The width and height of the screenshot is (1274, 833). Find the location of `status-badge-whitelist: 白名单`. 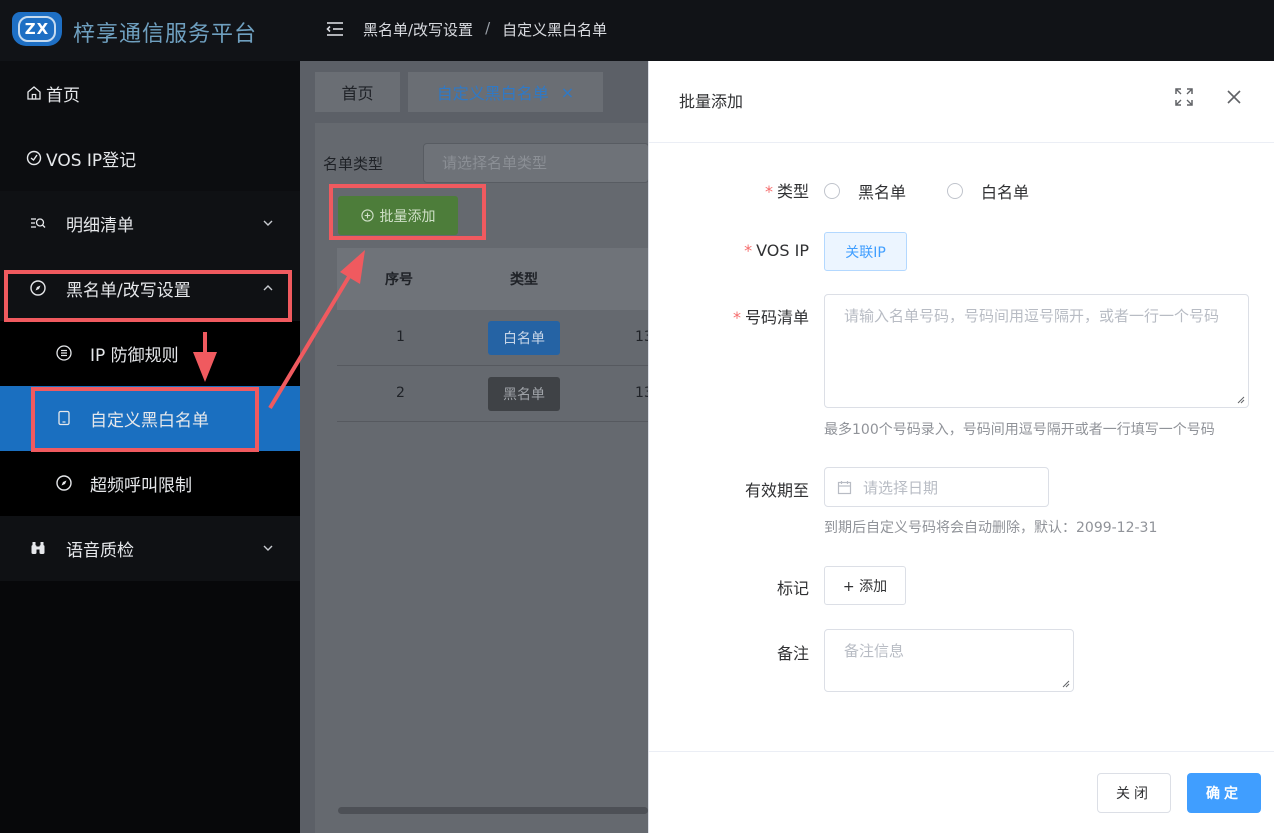

status-badge-whitelist: 白名单 is located at coordinates (524, 338).